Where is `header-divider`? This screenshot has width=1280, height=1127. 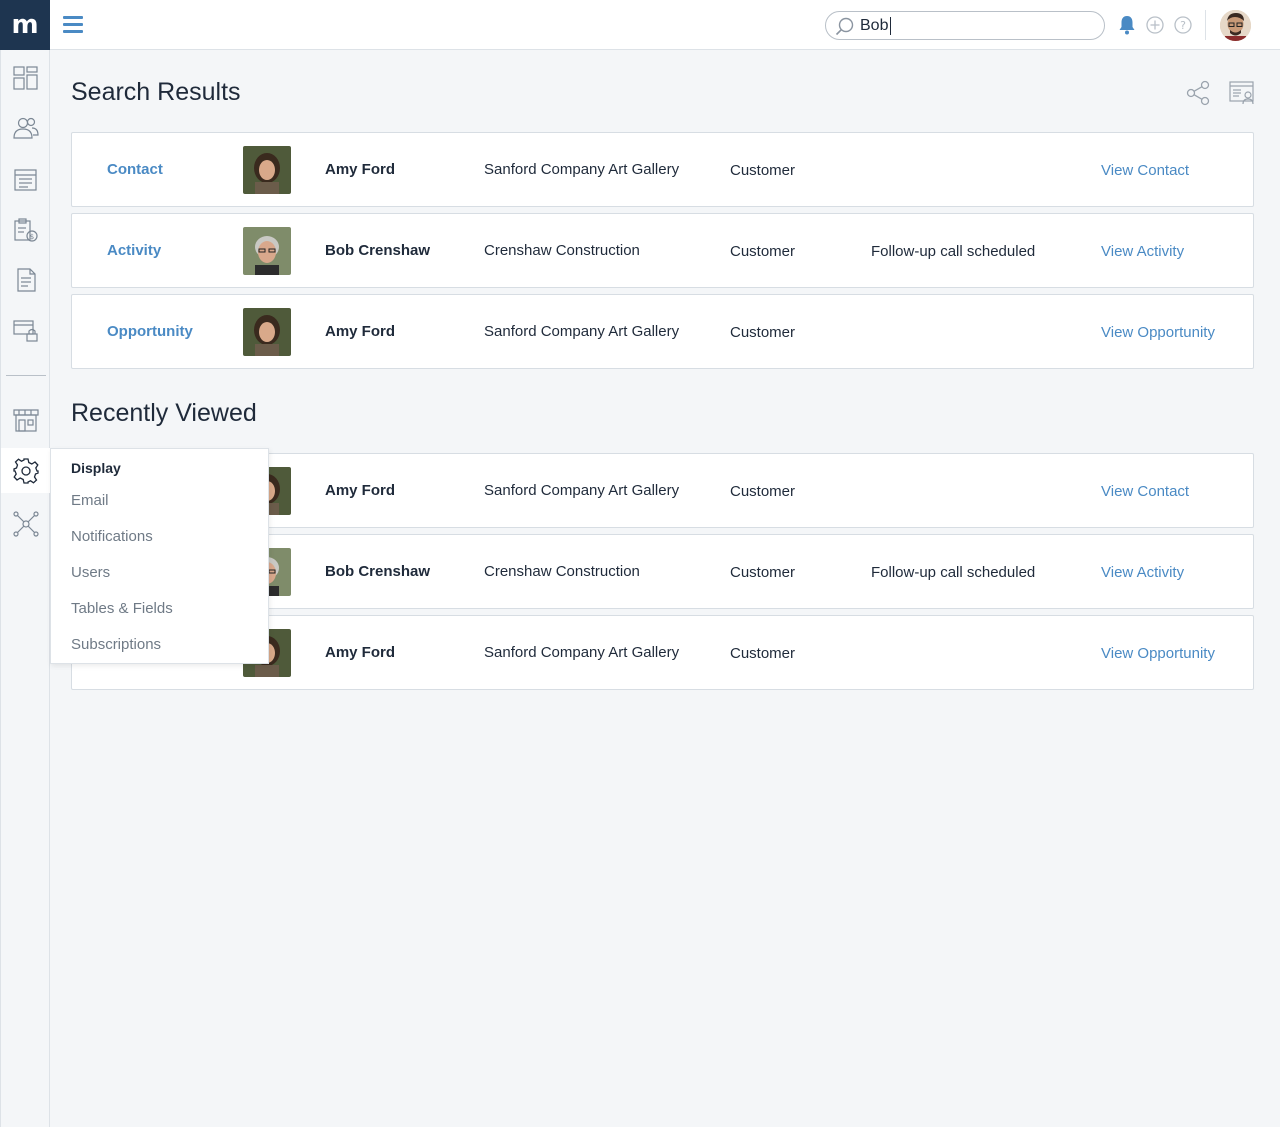
header-divider is located at coordinates (1205, 25).